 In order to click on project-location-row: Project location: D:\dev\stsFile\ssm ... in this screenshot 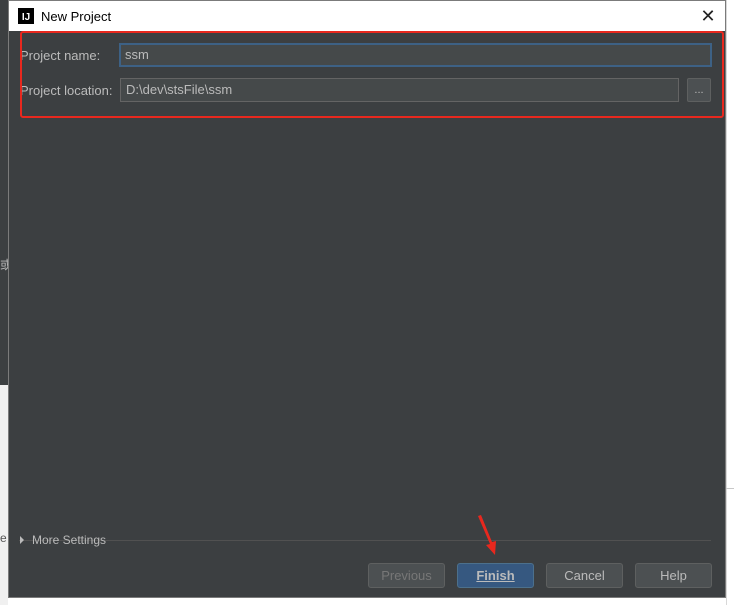, I will do `click(367, 90)`.